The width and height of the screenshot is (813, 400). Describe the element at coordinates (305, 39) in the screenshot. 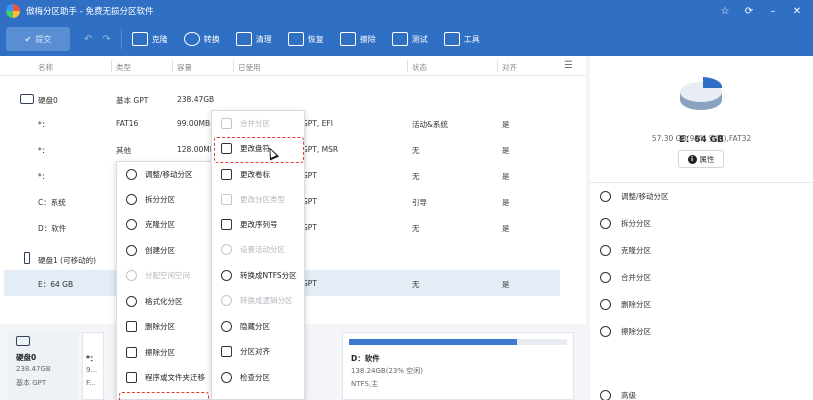

I see `recover-button: 恢复` at that location.